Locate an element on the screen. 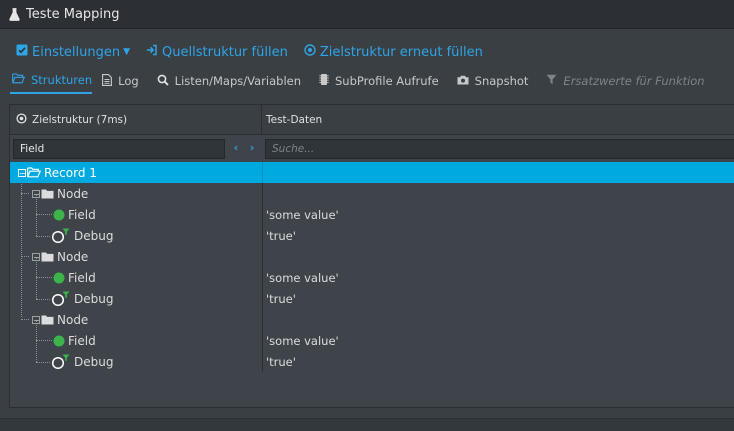 This screenshot has height=431, width=734. next-match-arrow-icon: › is located at coordinates (252, 147).